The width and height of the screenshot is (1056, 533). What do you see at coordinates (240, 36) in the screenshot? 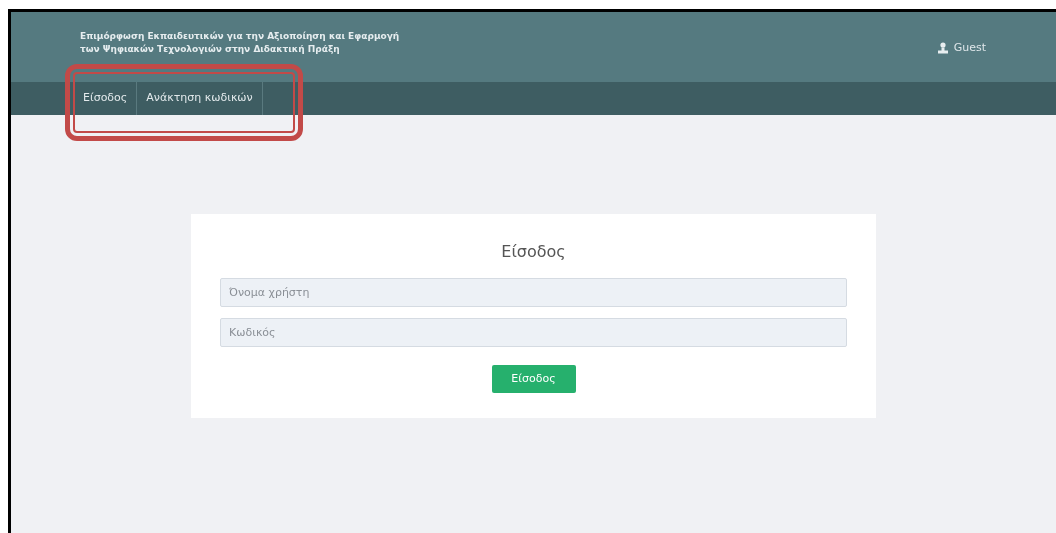
I see `site-title: Επιμόρφωση Εκπαιδευτικών για την Αξιοποίηση και Εφαρμογή` at bounding box center [240, 36].